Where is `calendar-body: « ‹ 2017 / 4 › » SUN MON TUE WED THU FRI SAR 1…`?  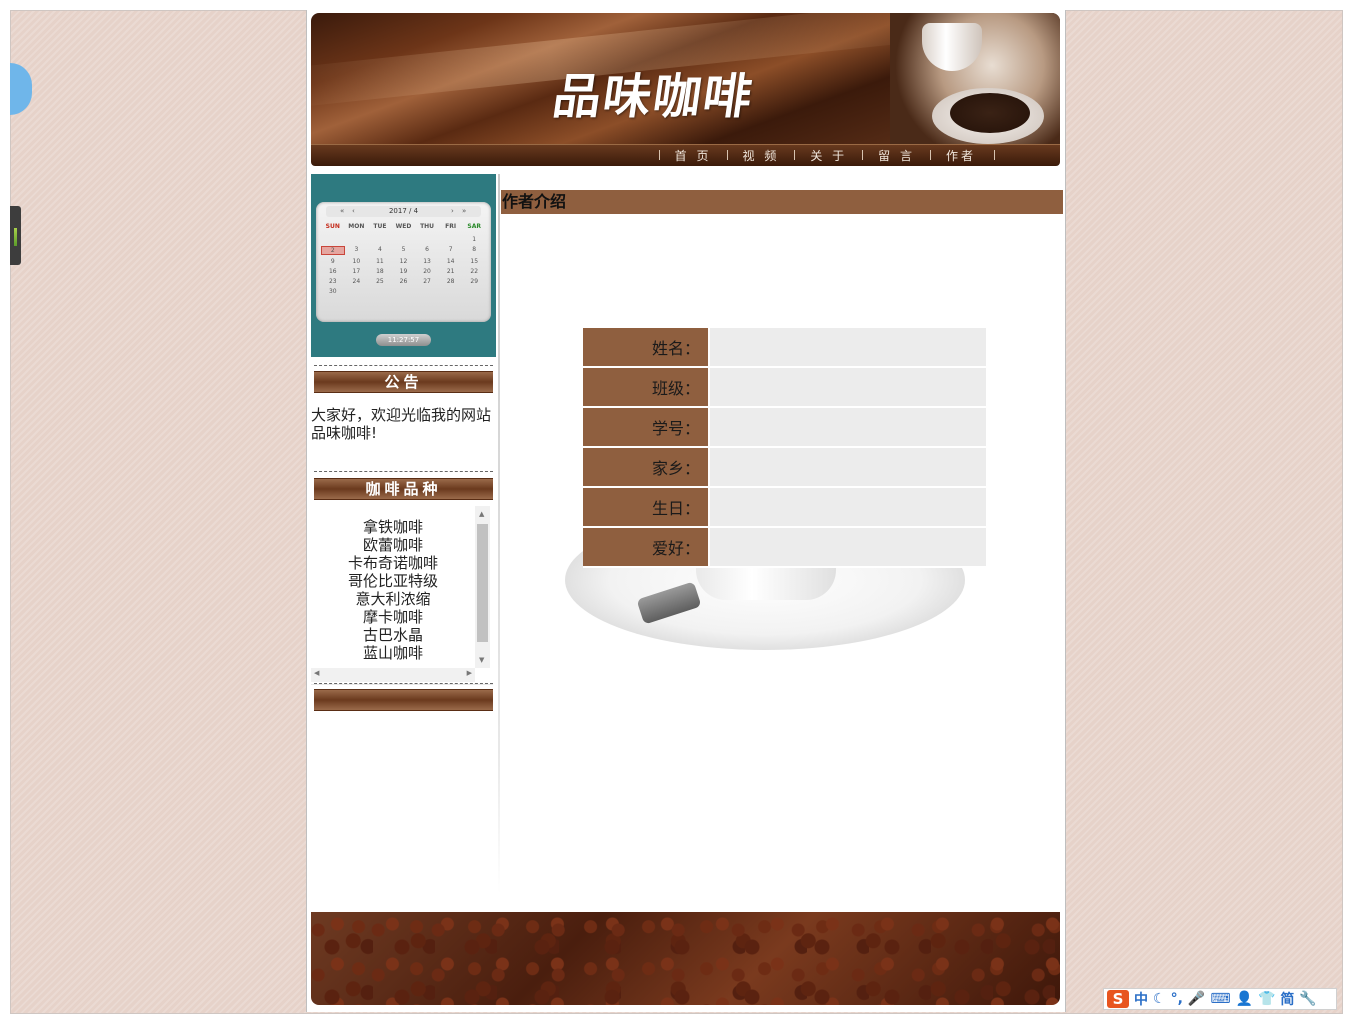 calendar-body: « ‹ 2017 / 4 › » SUN MON TUE WED THU FRI SAR 1… is located at coordinates (403, 274).